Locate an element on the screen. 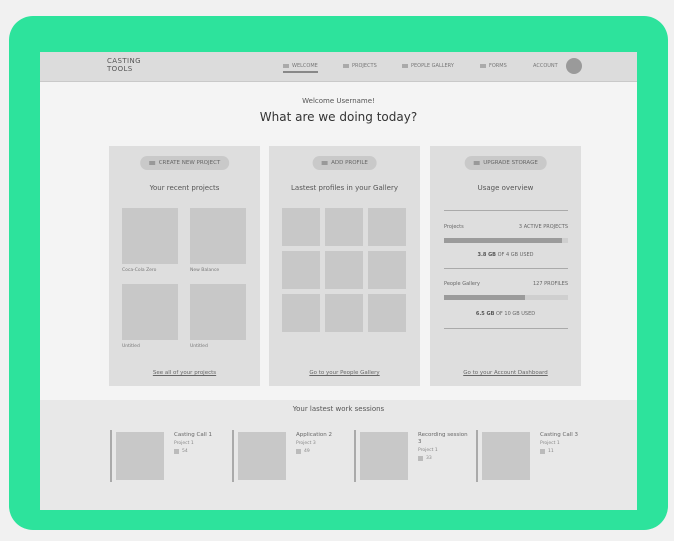  gallery-usage-text: 6.5 GB OF 10 GB USED is located at coordinates (505, 314).